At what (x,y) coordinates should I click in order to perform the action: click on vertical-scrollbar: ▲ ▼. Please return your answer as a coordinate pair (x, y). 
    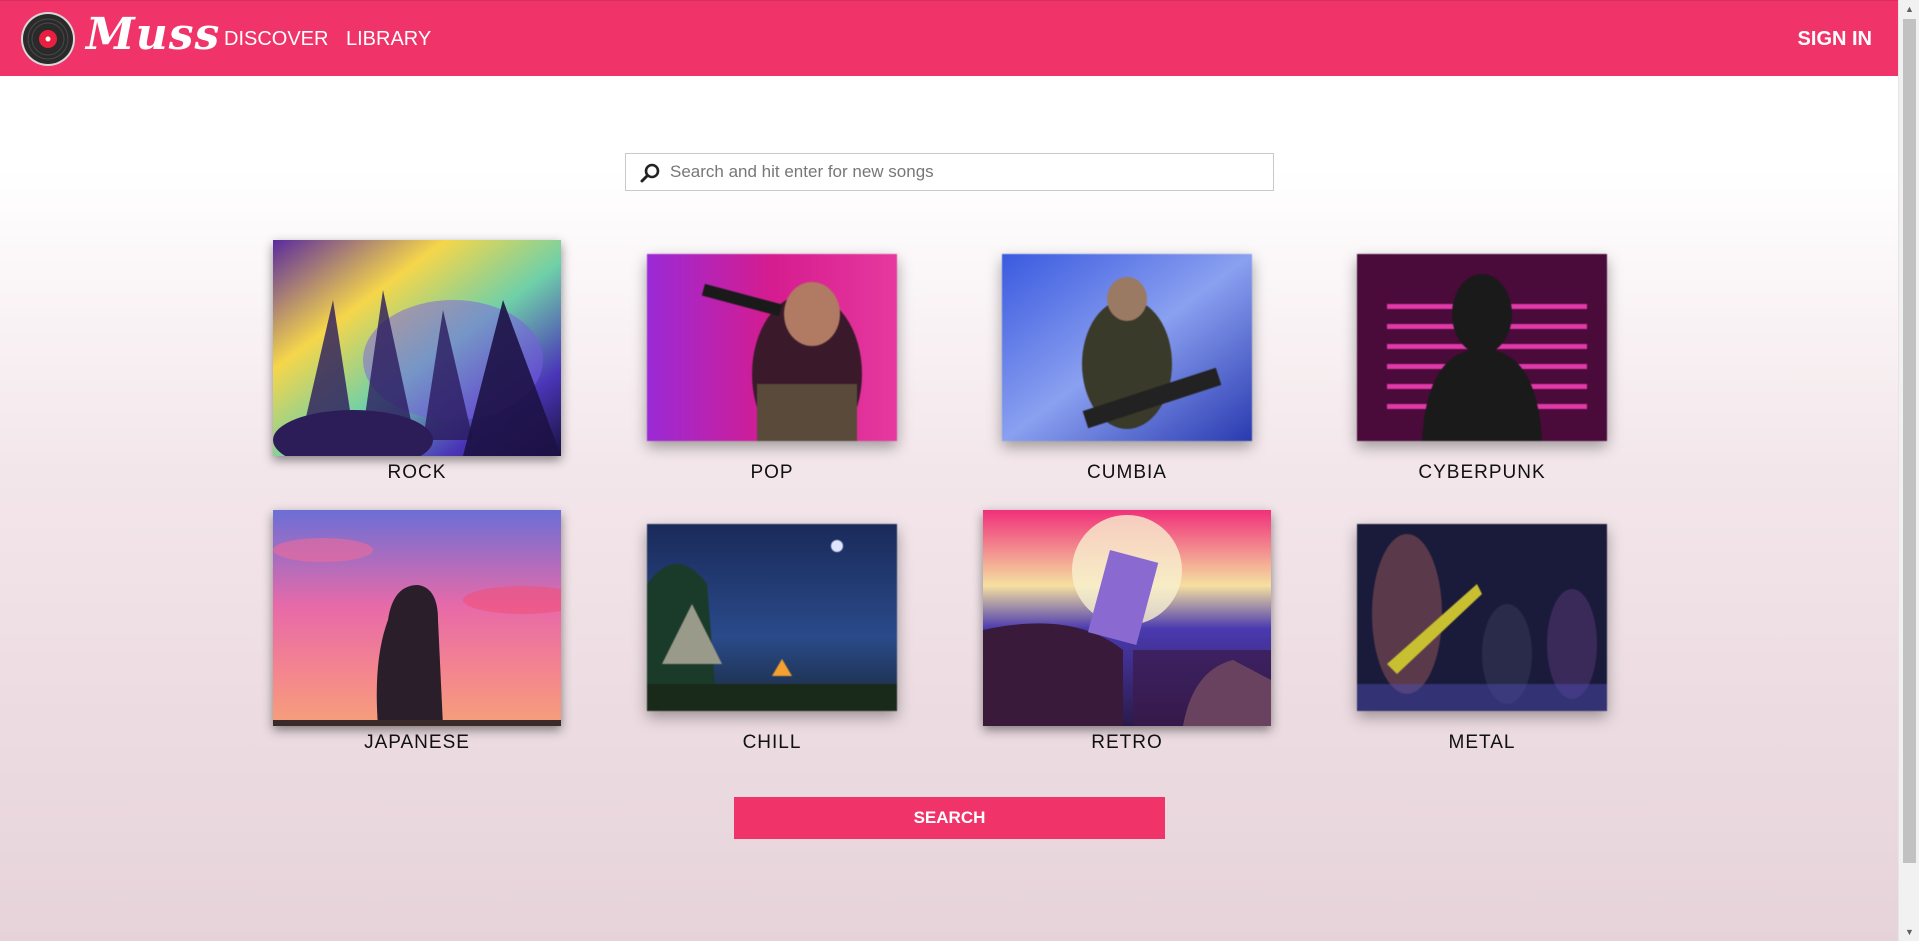
    Looking at the image, I should click on (1908, 470).